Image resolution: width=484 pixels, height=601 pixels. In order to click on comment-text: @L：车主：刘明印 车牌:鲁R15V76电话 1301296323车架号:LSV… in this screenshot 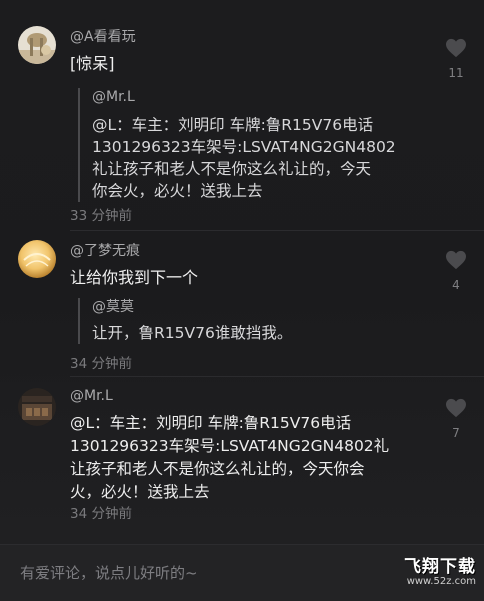, I will do `click(229, 458)`.